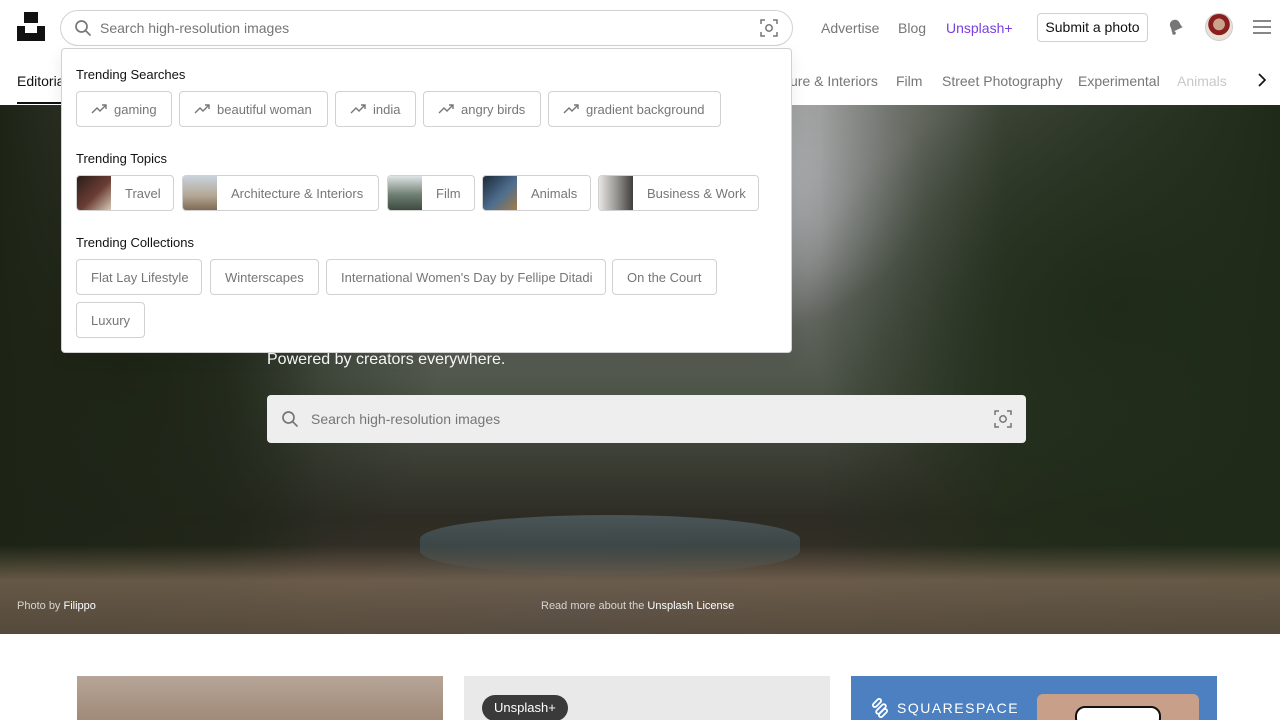 This screenshot has width=1280, height=720. What do you see at coordinates (426, 28) in the screenshot?
I see `header-search-bar: Search high-resolution images` at bounding box center [426, 28].